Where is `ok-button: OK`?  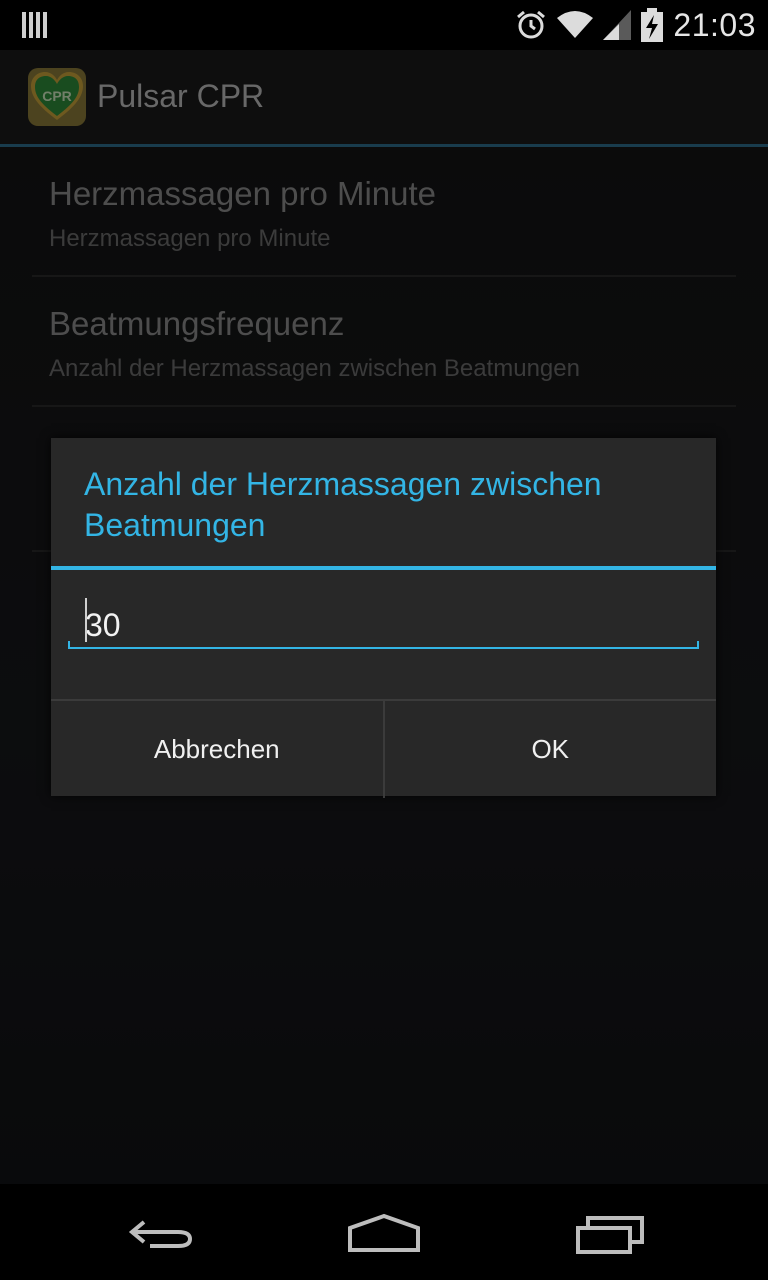 ok-button: OK is located at coordinates (551, 749).